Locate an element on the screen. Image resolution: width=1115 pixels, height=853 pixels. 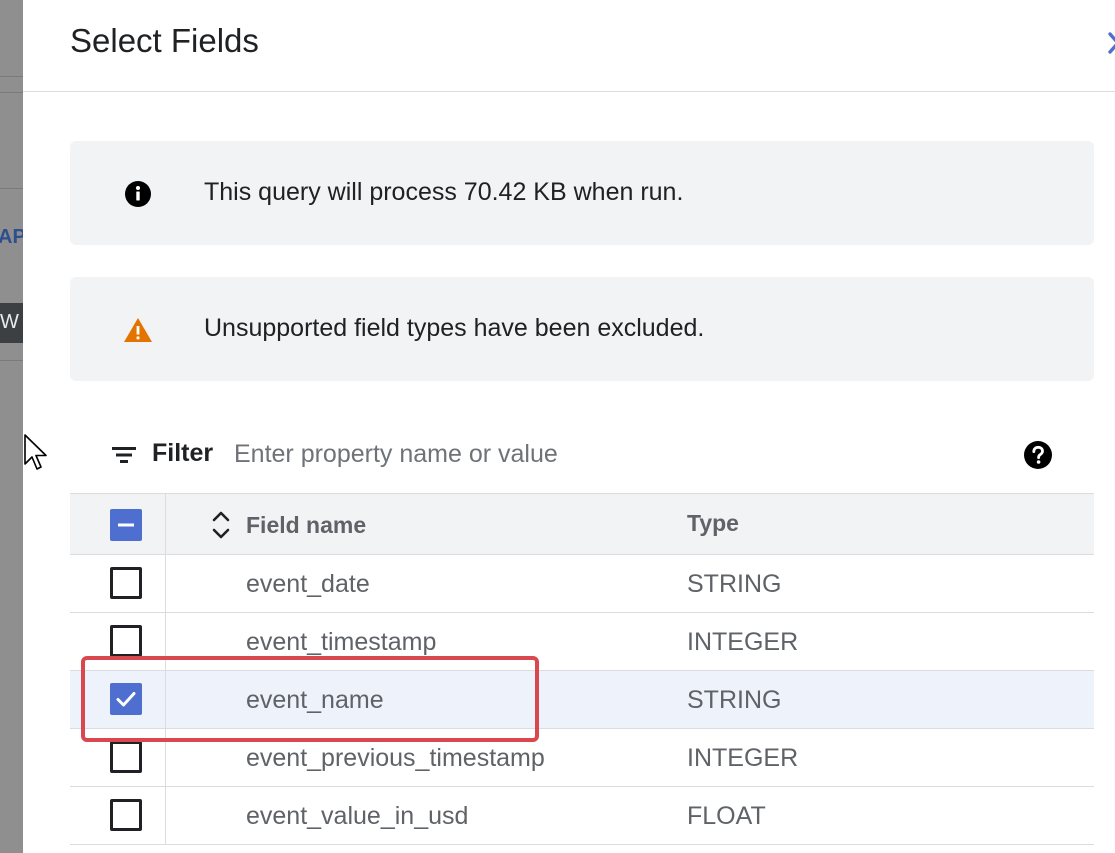
check-icon is located at coordinates (126, 699).